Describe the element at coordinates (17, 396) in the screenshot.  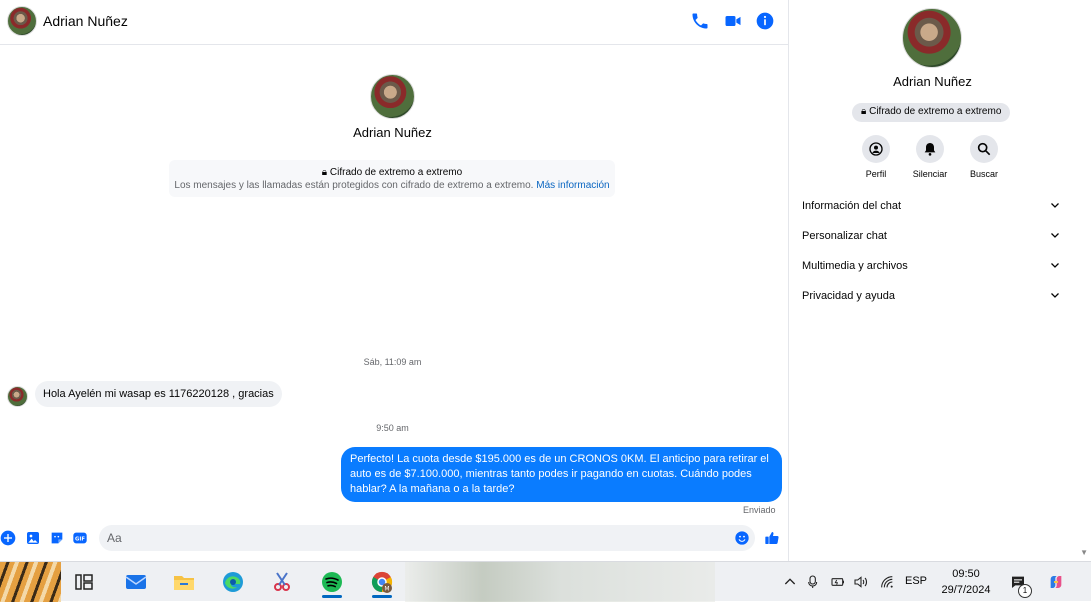
I see `sender-avatar` at that location.